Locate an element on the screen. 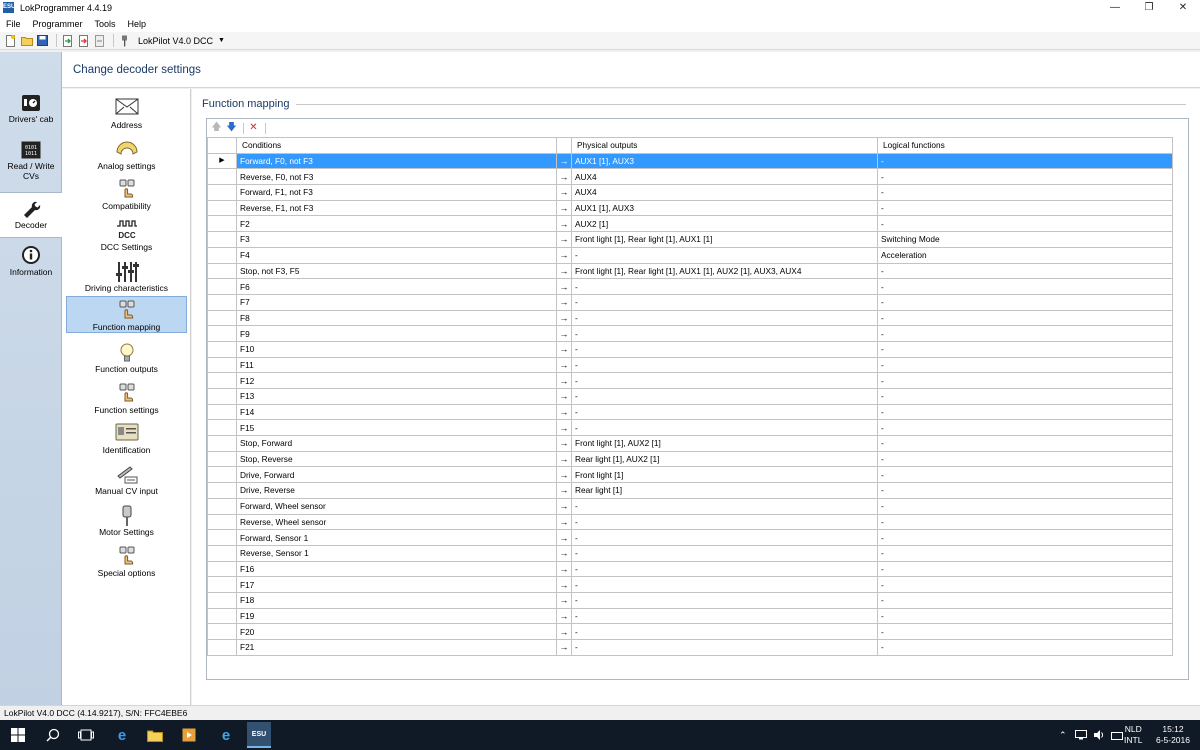 The height and width of the screenshot is (750, 1200). cell-conditions: Stop, not F3, F5 is located at coordinates (396, 271).